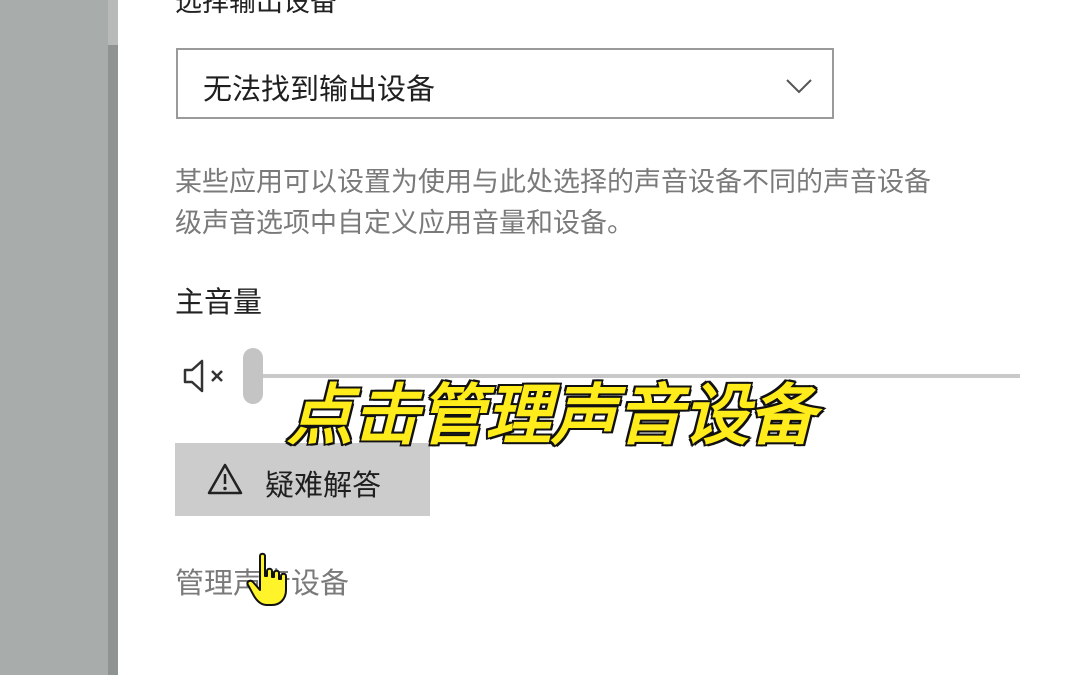 The height and width of the screenshot is (675, 1080). Describe the element at coordinates (553, 182) in the screenshot. I see `description-line-1: 某些应用可以设置为使用与此处选择的声音设备不同的声音设备` at that location.